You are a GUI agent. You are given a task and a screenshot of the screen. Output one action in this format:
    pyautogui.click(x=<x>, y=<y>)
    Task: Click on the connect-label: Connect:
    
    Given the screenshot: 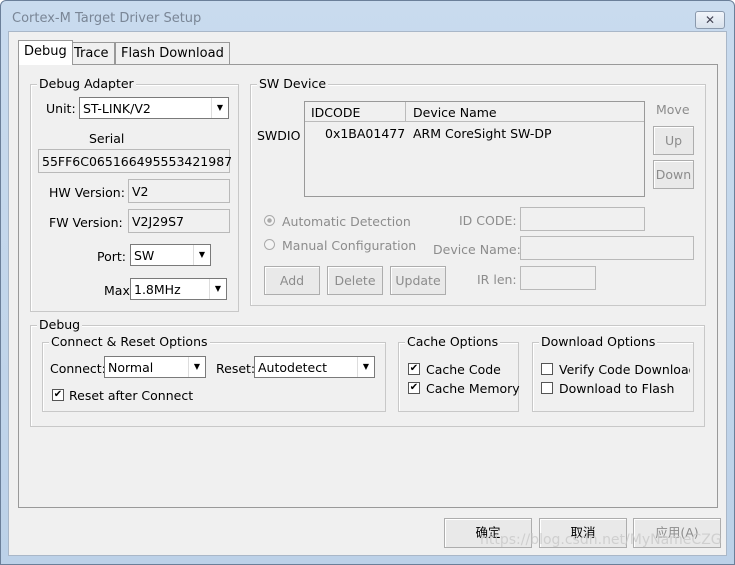 What is the action you would take?
    pyautogui.click(x=78, y=368)
    